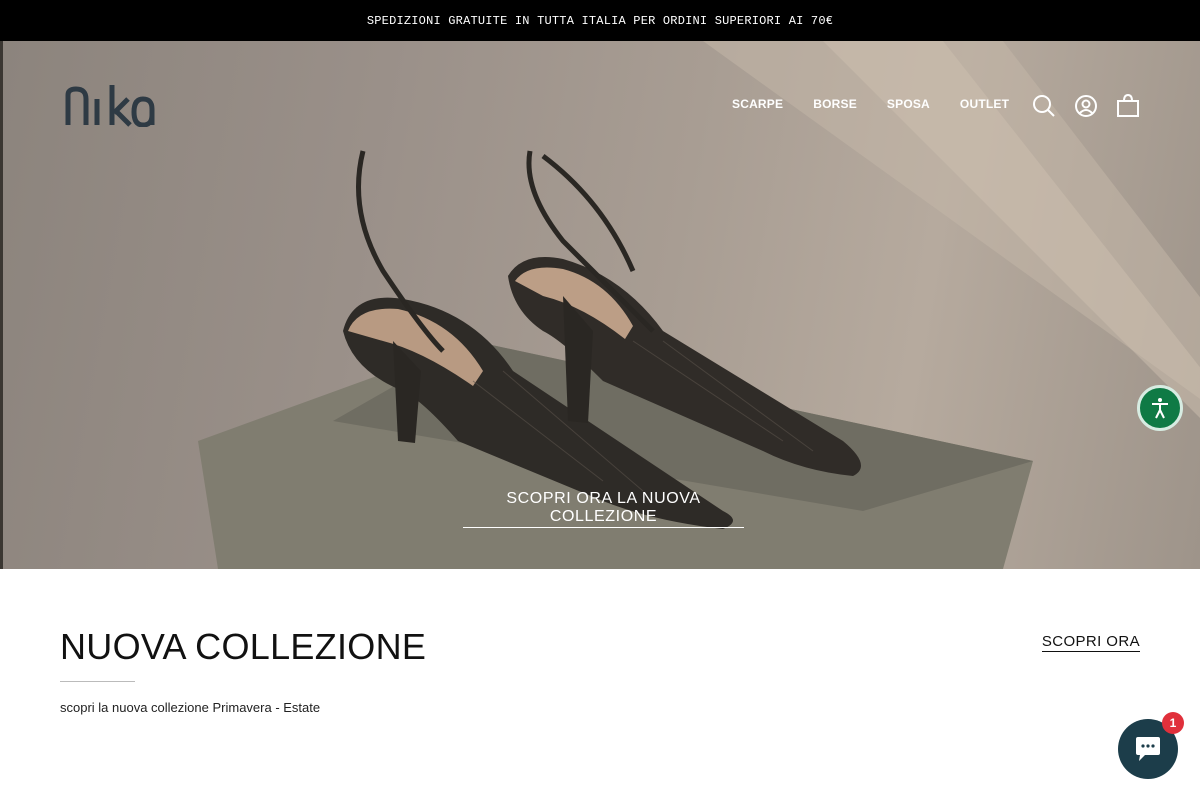 This screenshot has height=800, width=1200. I want to click on accessibility-button, so click(1160, 408).